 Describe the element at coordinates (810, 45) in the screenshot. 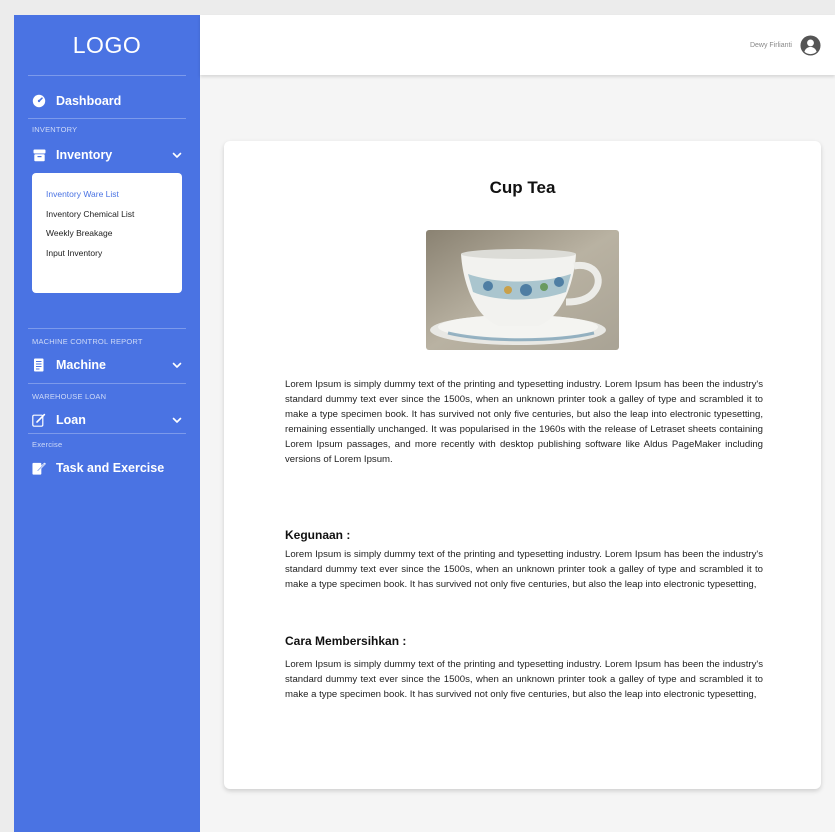

I see `user-avatar-icon` at that location.